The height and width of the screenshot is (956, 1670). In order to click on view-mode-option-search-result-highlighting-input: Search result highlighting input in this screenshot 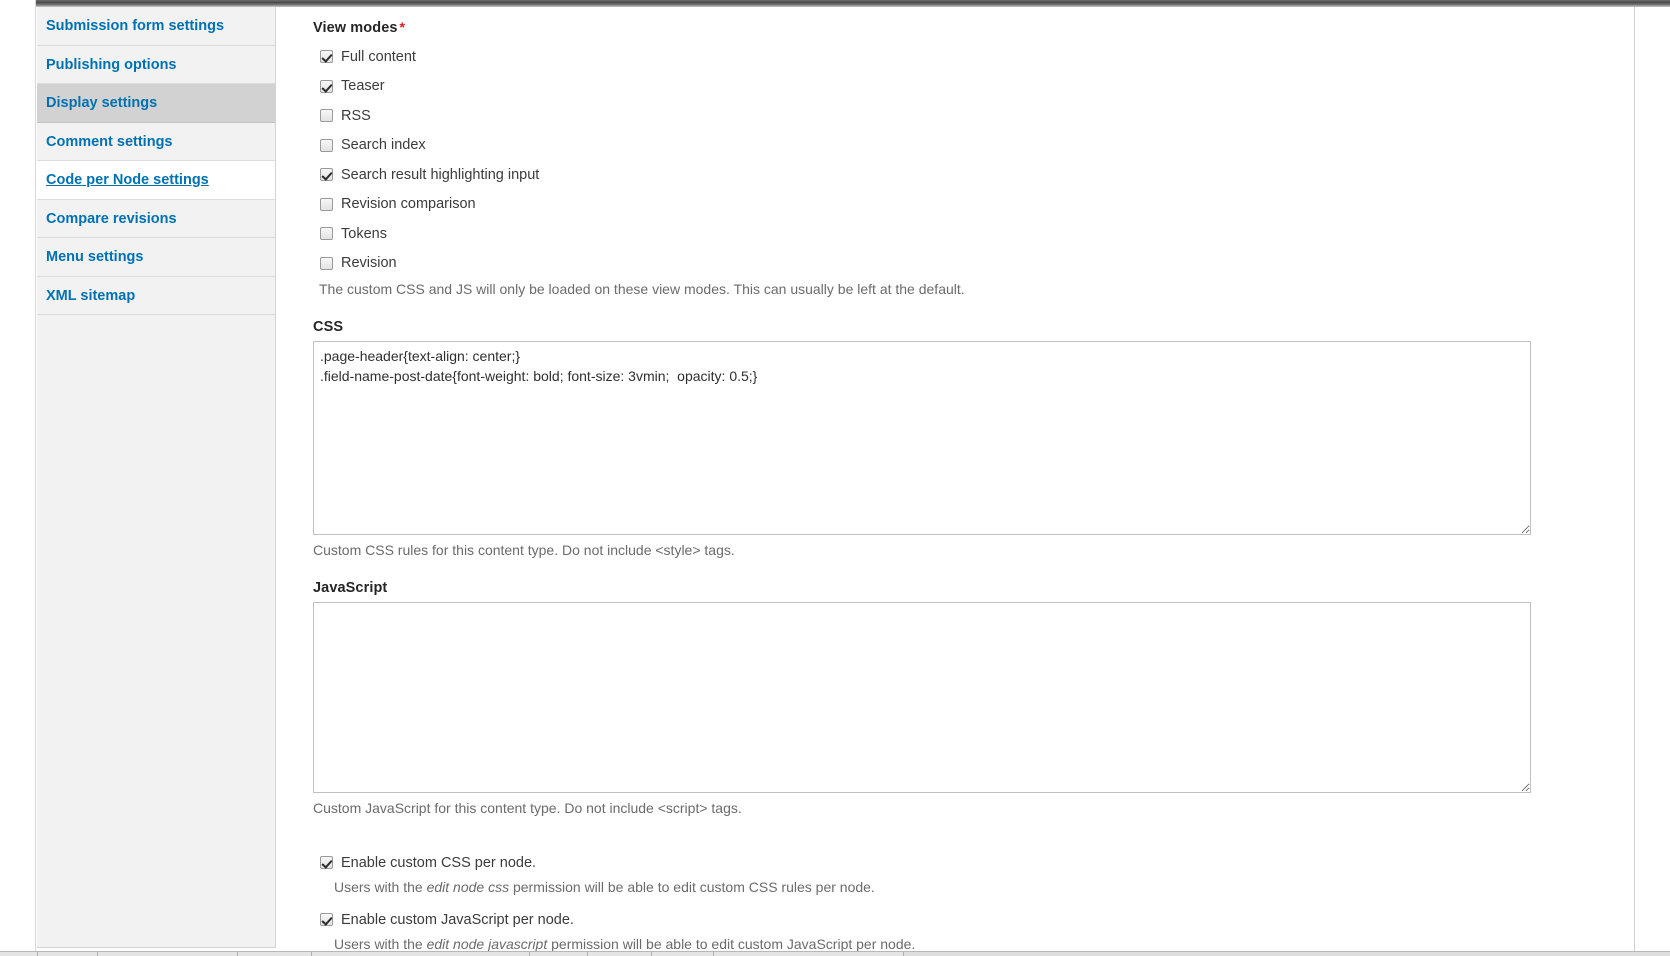, I will do `click(964, 175)`.